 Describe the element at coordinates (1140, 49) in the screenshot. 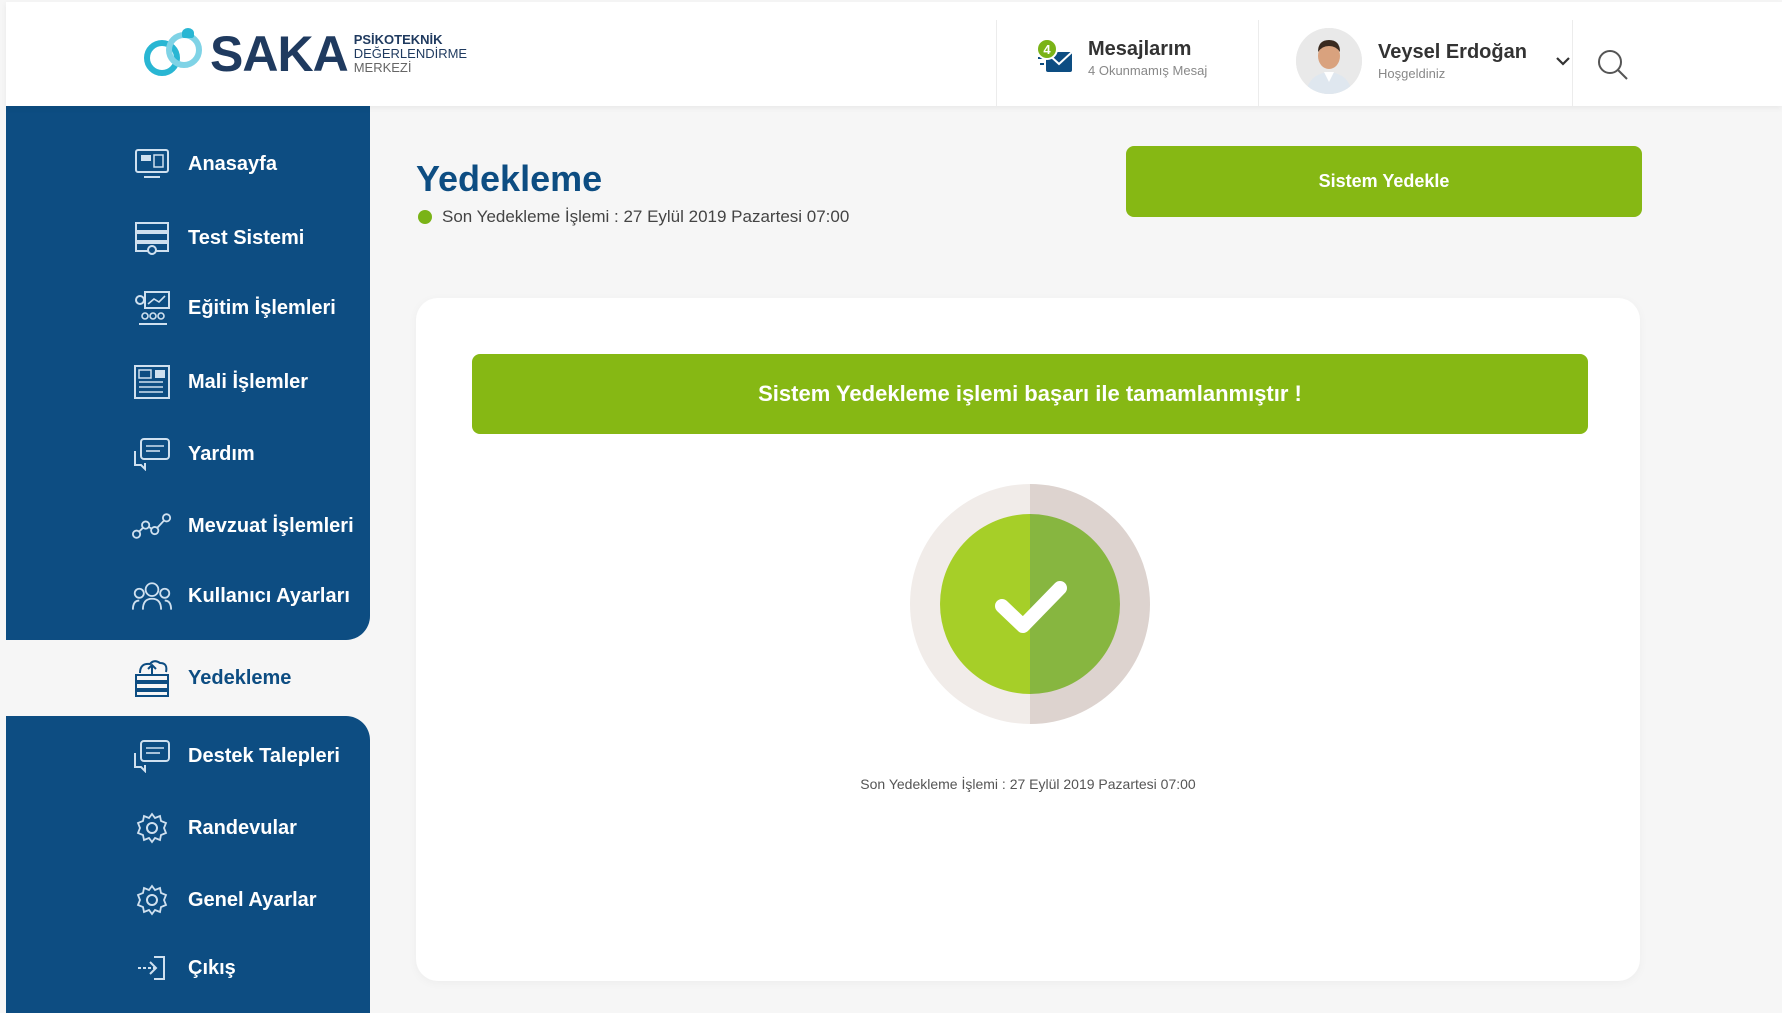

I see `messages-title: Mesajlarım` at that location.